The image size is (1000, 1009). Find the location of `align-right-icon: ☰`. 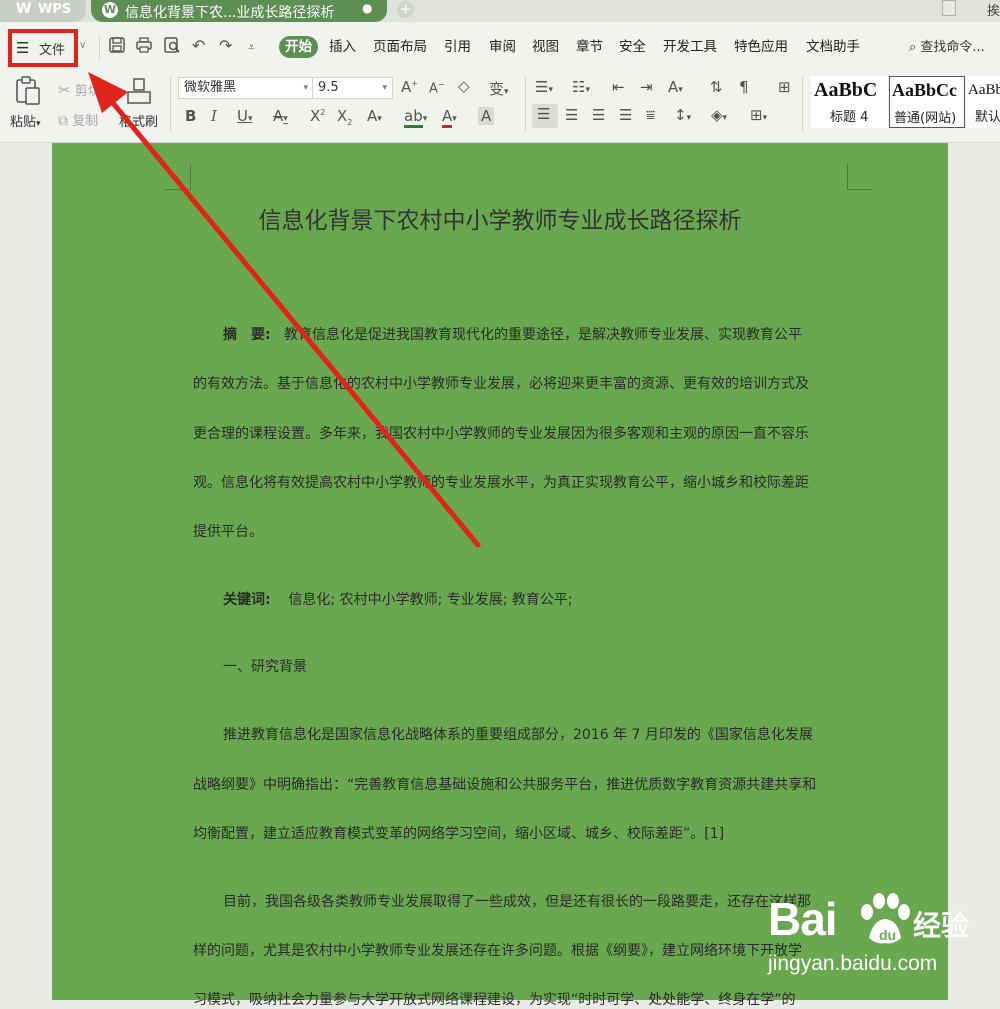

align-right-icon: ☰ is located at coordinates (598, 115).